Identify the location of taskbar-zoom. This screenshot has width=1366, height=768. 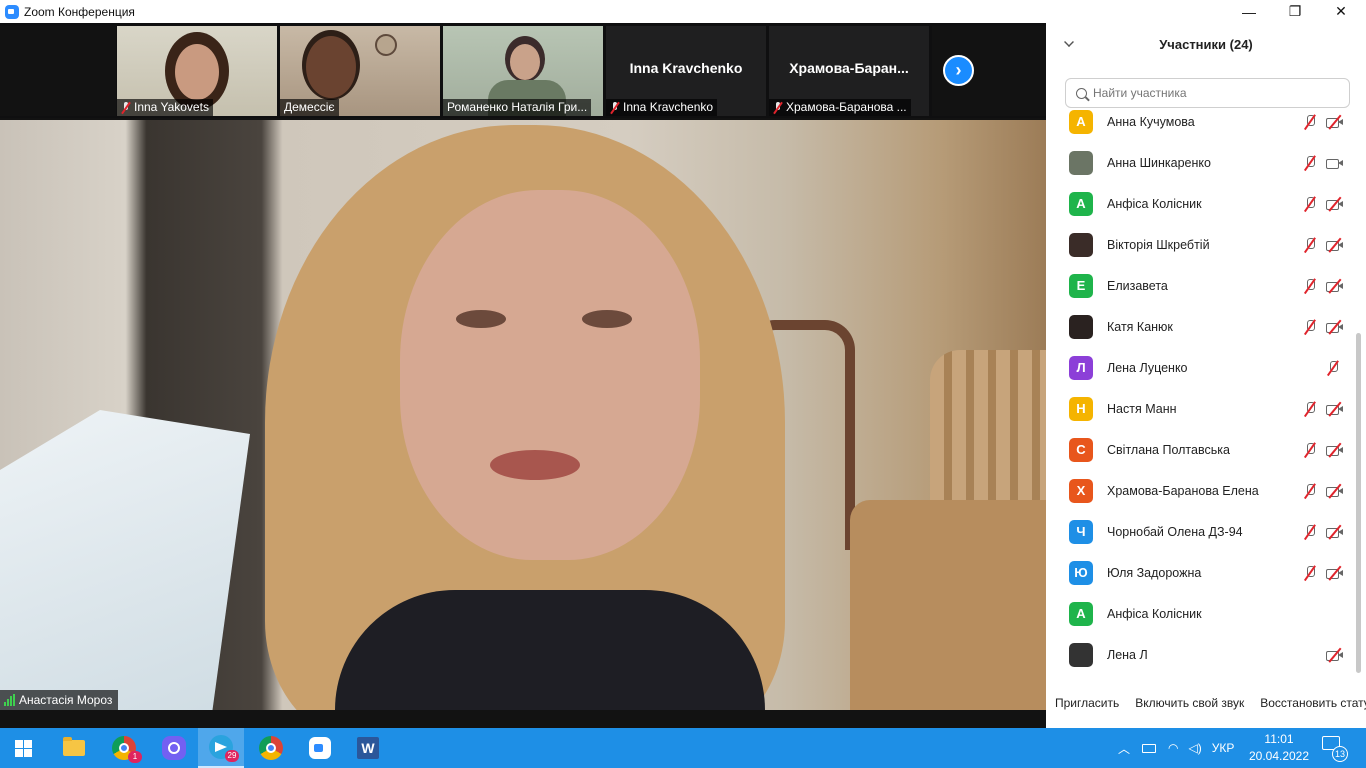
(320, 748).